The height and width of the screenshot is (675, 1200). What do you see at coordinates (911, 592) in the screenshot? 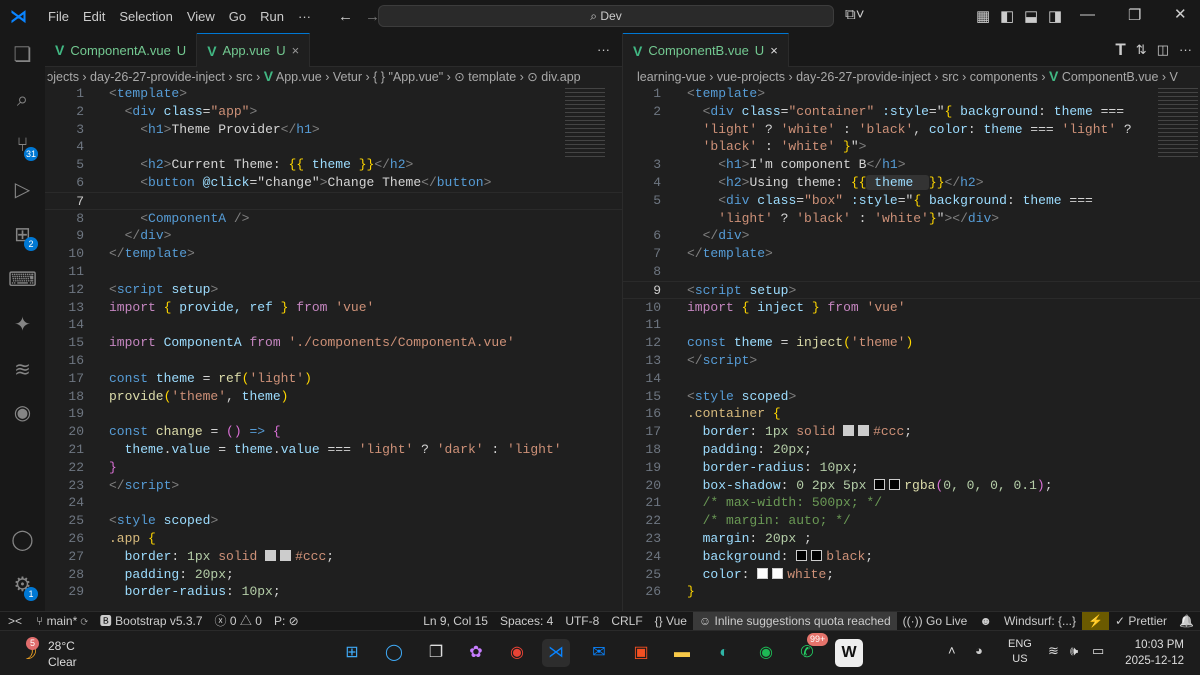
I see `code-line: 26}` at bounding box center [911, 592].